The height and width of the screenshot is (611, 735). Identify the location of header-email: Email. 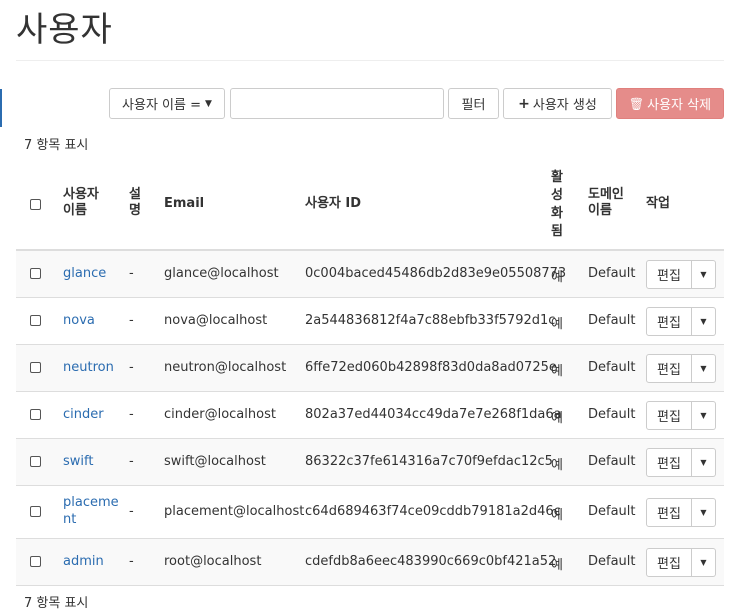
(184, 204).